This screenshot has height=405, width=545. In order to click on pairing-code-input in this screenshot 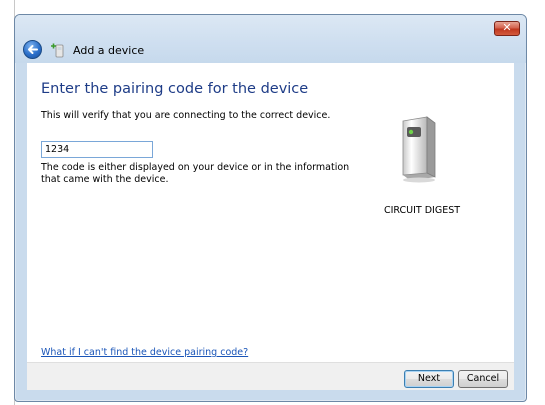, I will do `click(97, 149)`.